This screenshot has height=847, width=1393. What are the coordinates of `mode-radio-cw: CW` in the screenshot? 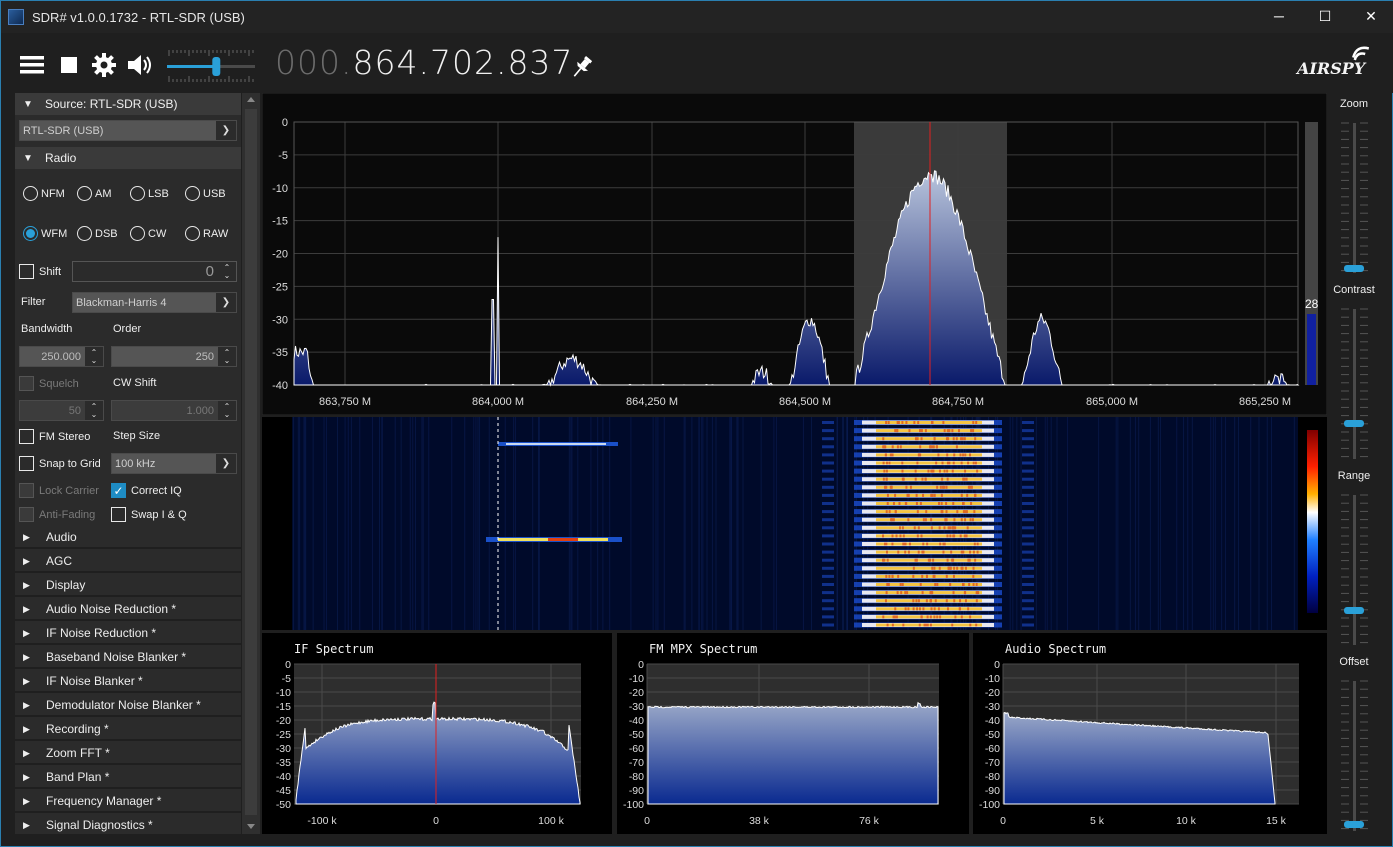 It's located at (148, 233).